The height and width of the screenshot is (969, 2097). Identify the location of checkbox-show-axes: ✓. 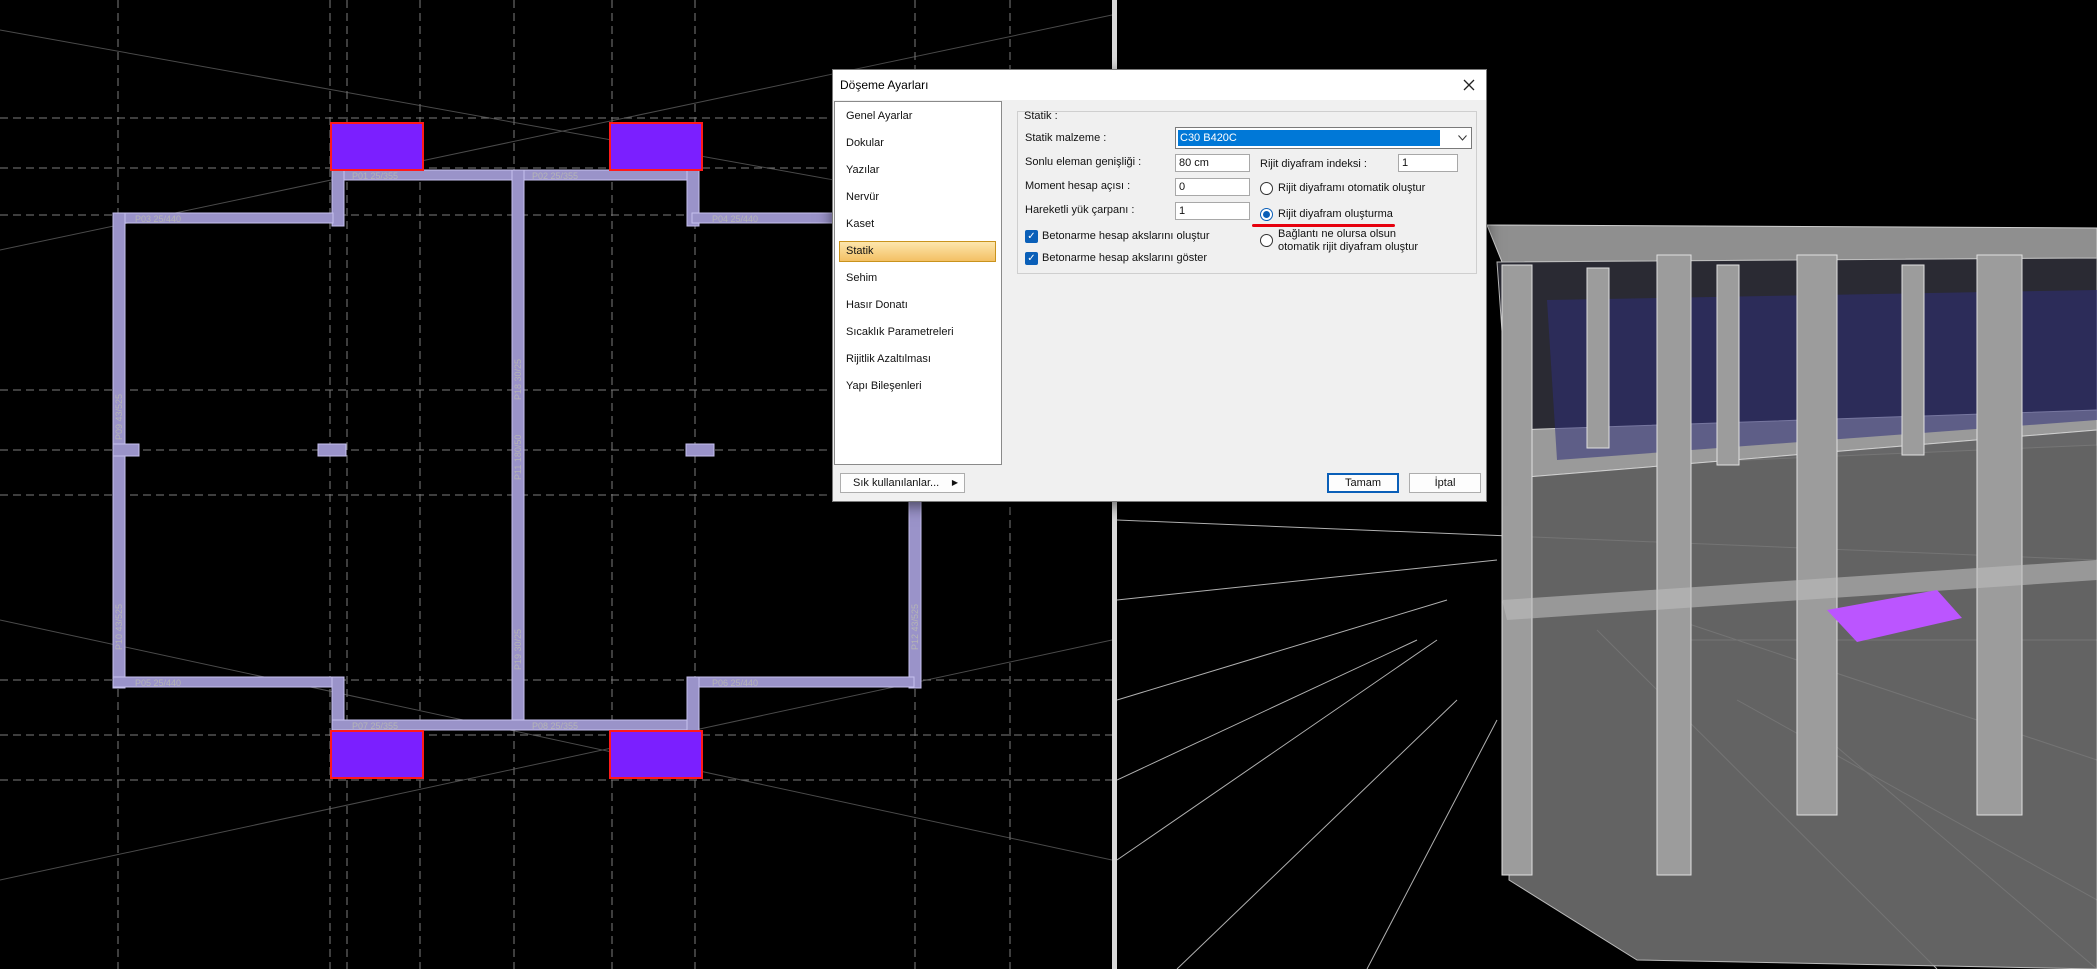
(1031, 258).